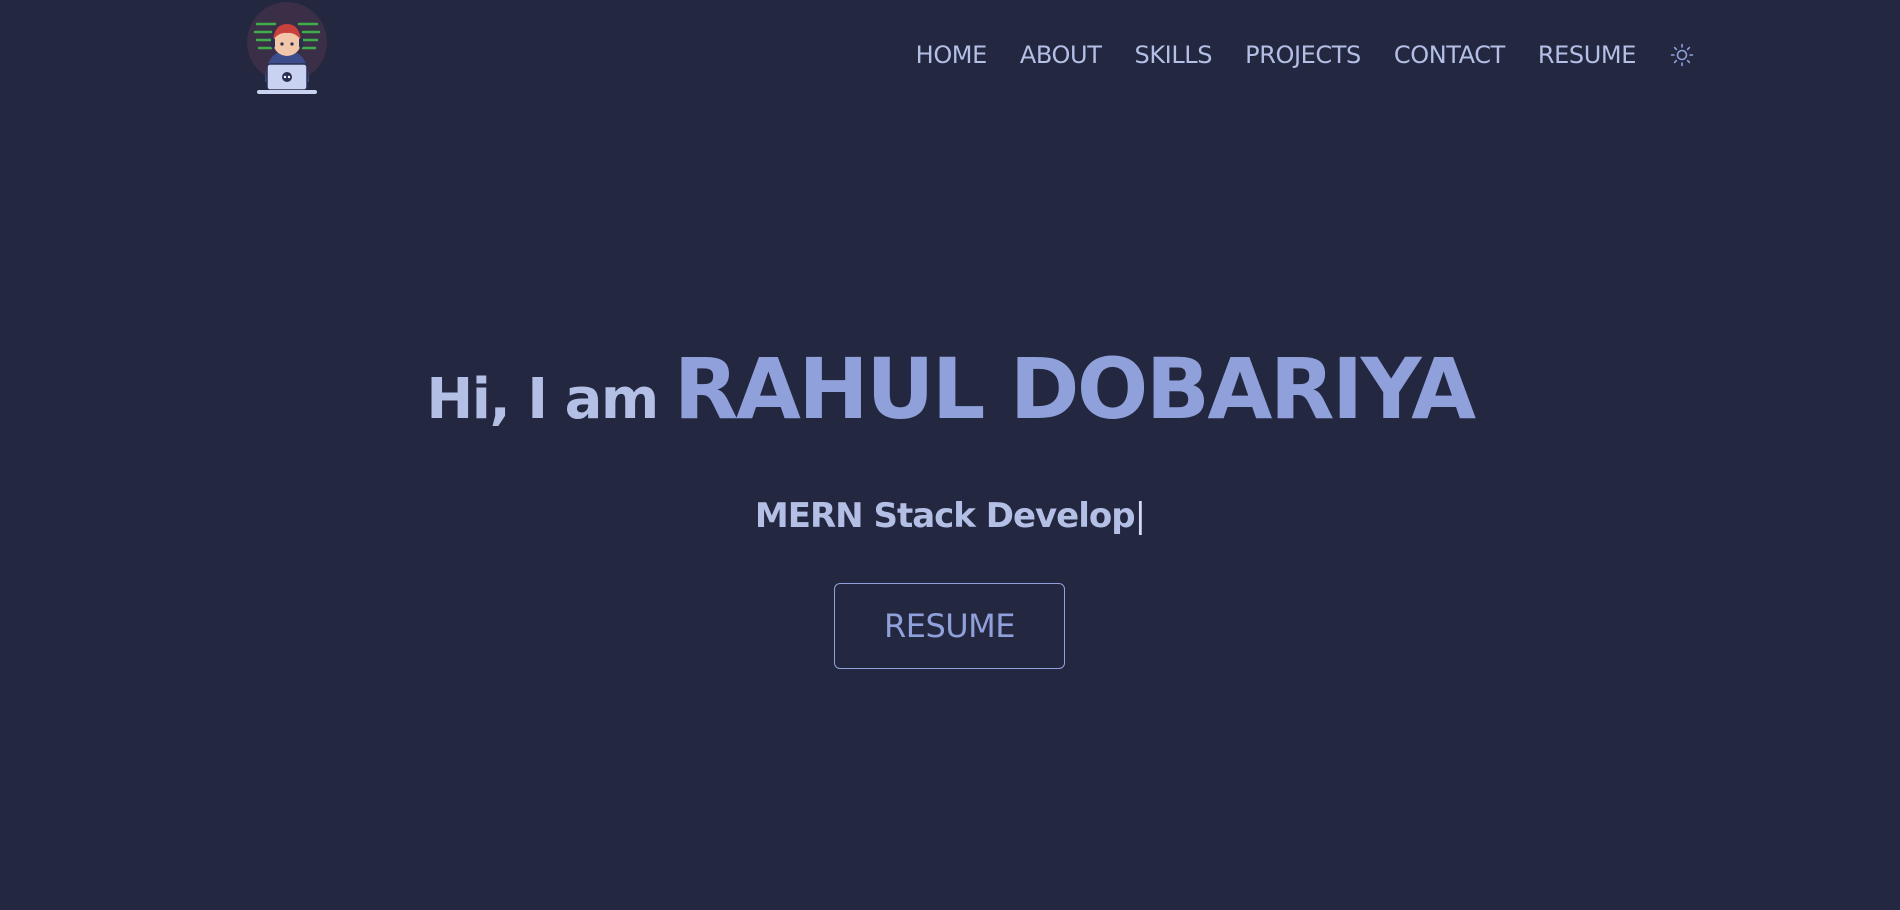  I want to click on theme-toggle-button, so click(1682, 55).